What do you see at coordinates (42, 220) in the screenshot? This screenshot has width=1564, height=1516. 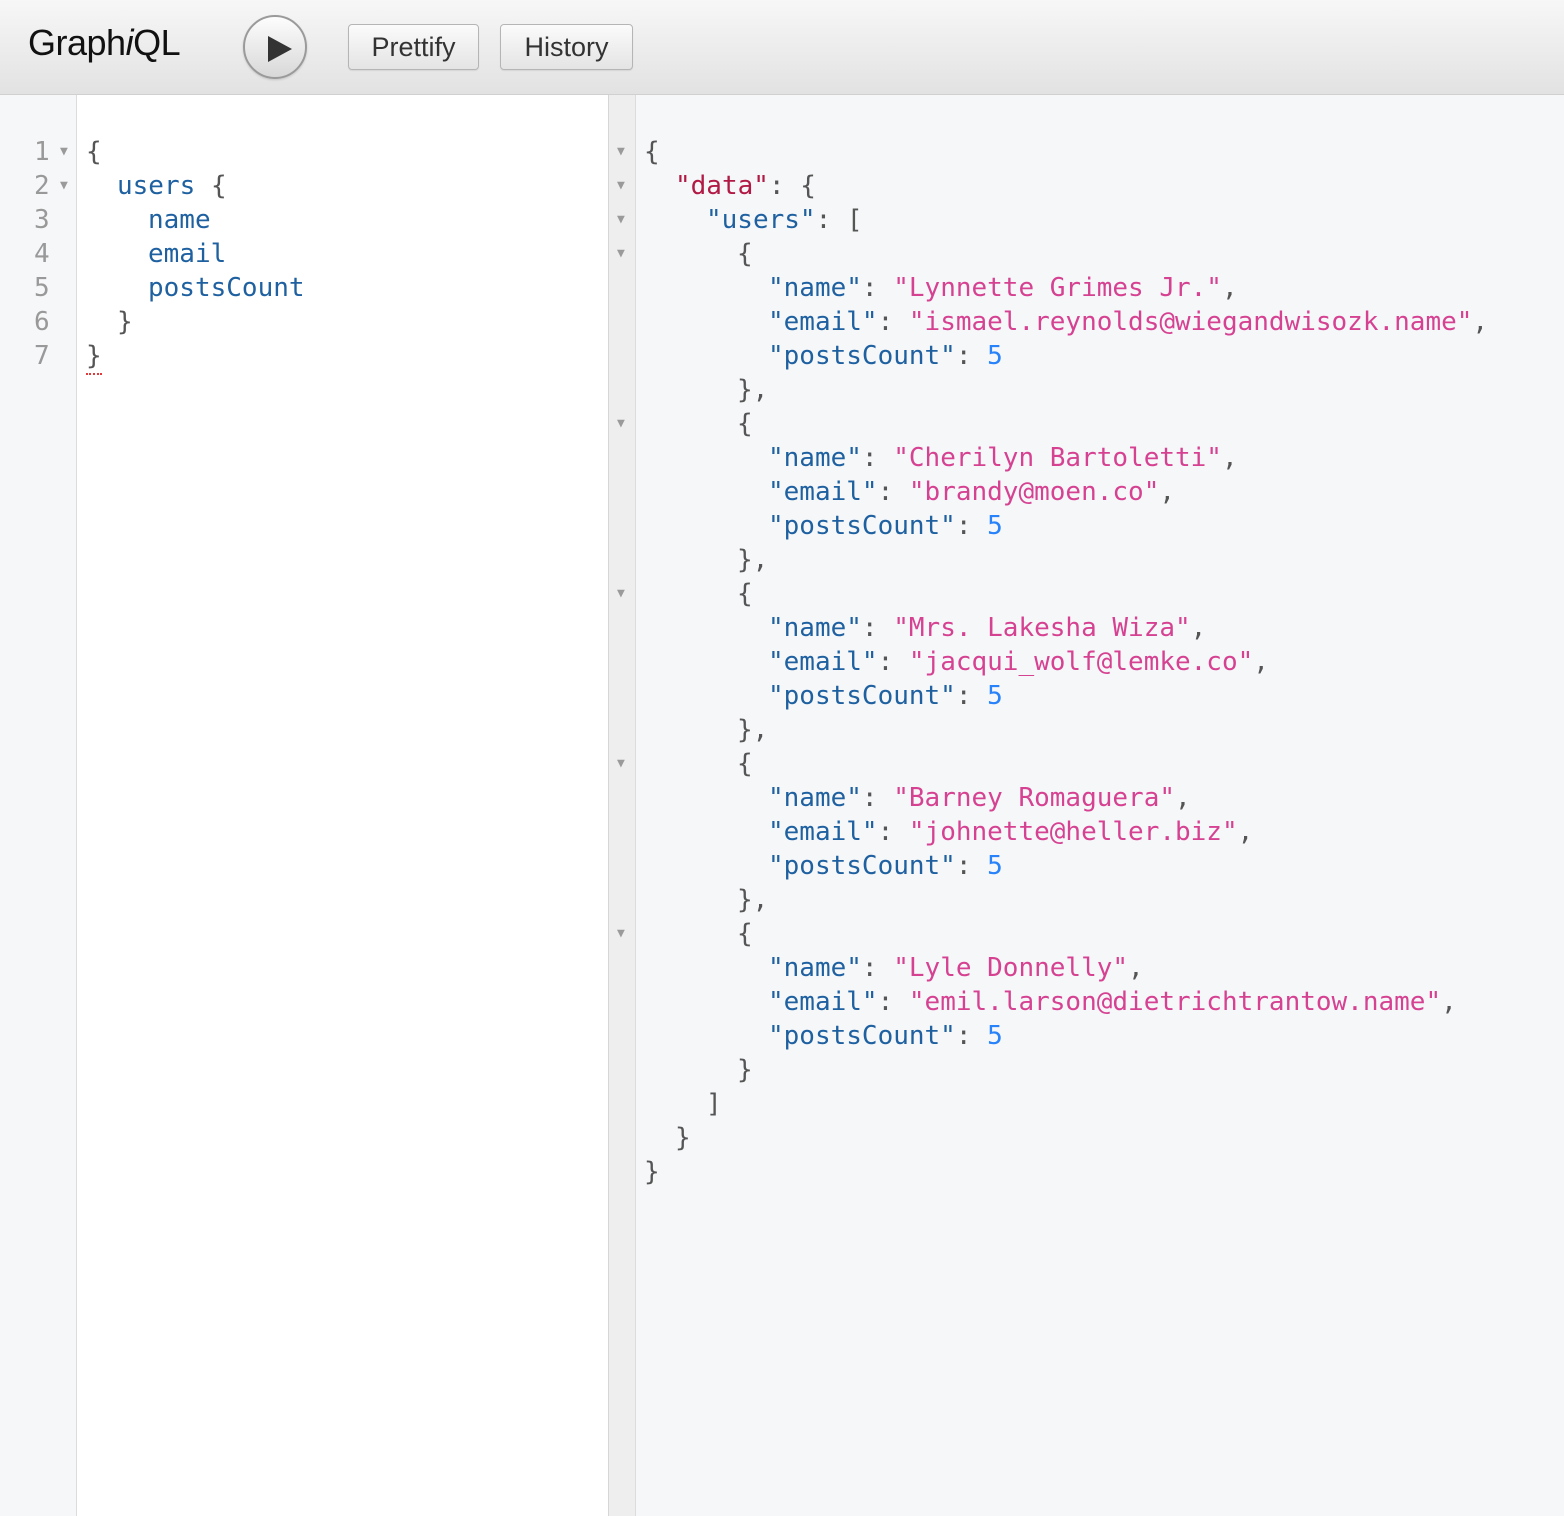 I see `line-number: 3` at bounding box center [42, 220].